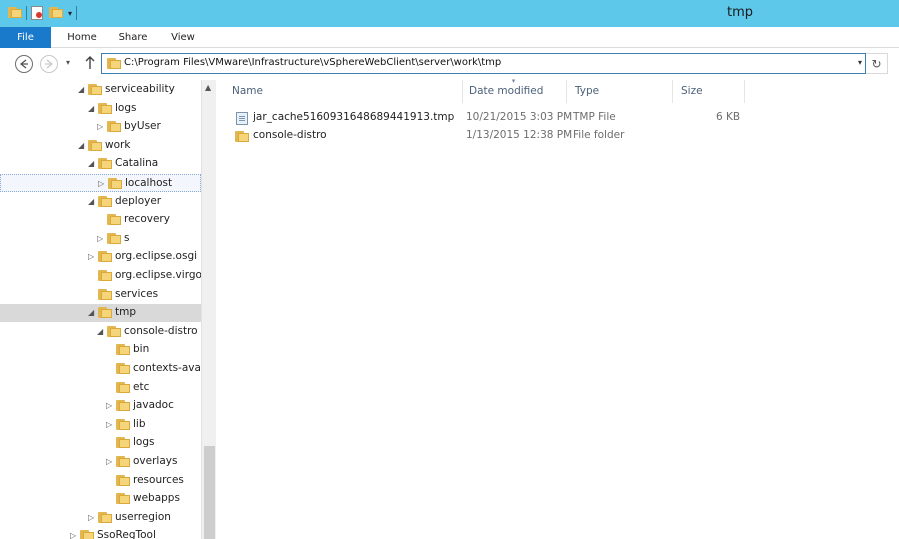  I want to click on tree-item-ssoregtool: ▷ SsoRegTool, so click(100, 533).